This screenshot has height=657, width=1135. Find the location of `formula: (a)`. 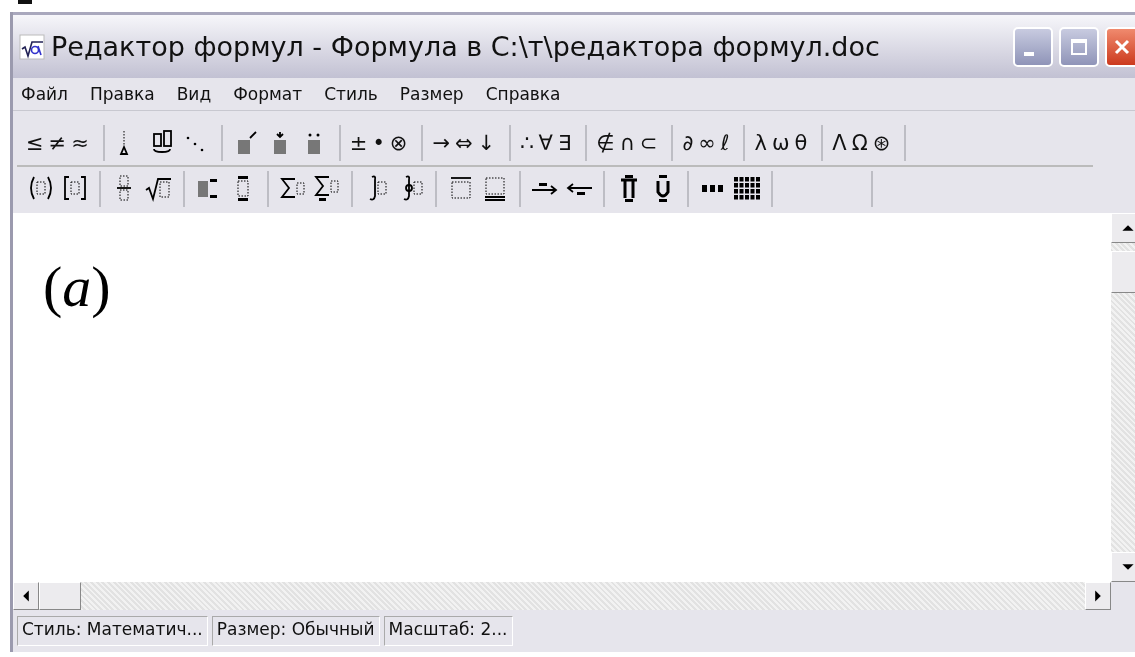

formula: (a) is located at coordinates (77, 286).